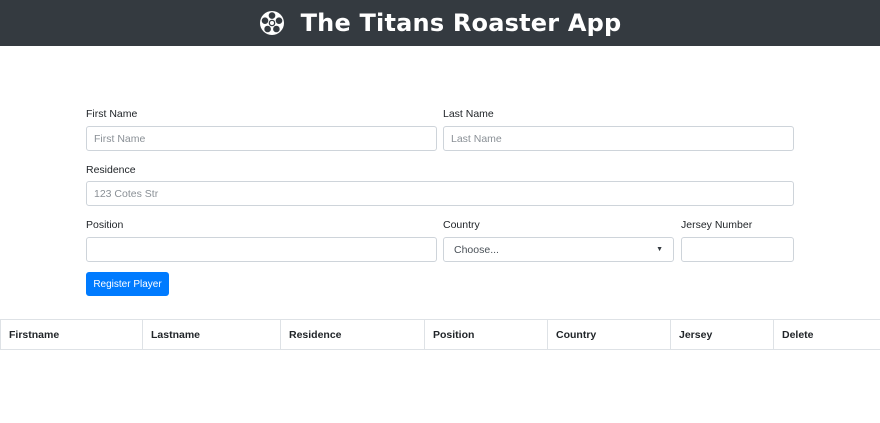  What do you see at coordinates (261, 138) in the screenshot?
I see `first-name-input` at bounding box center [261, 138].